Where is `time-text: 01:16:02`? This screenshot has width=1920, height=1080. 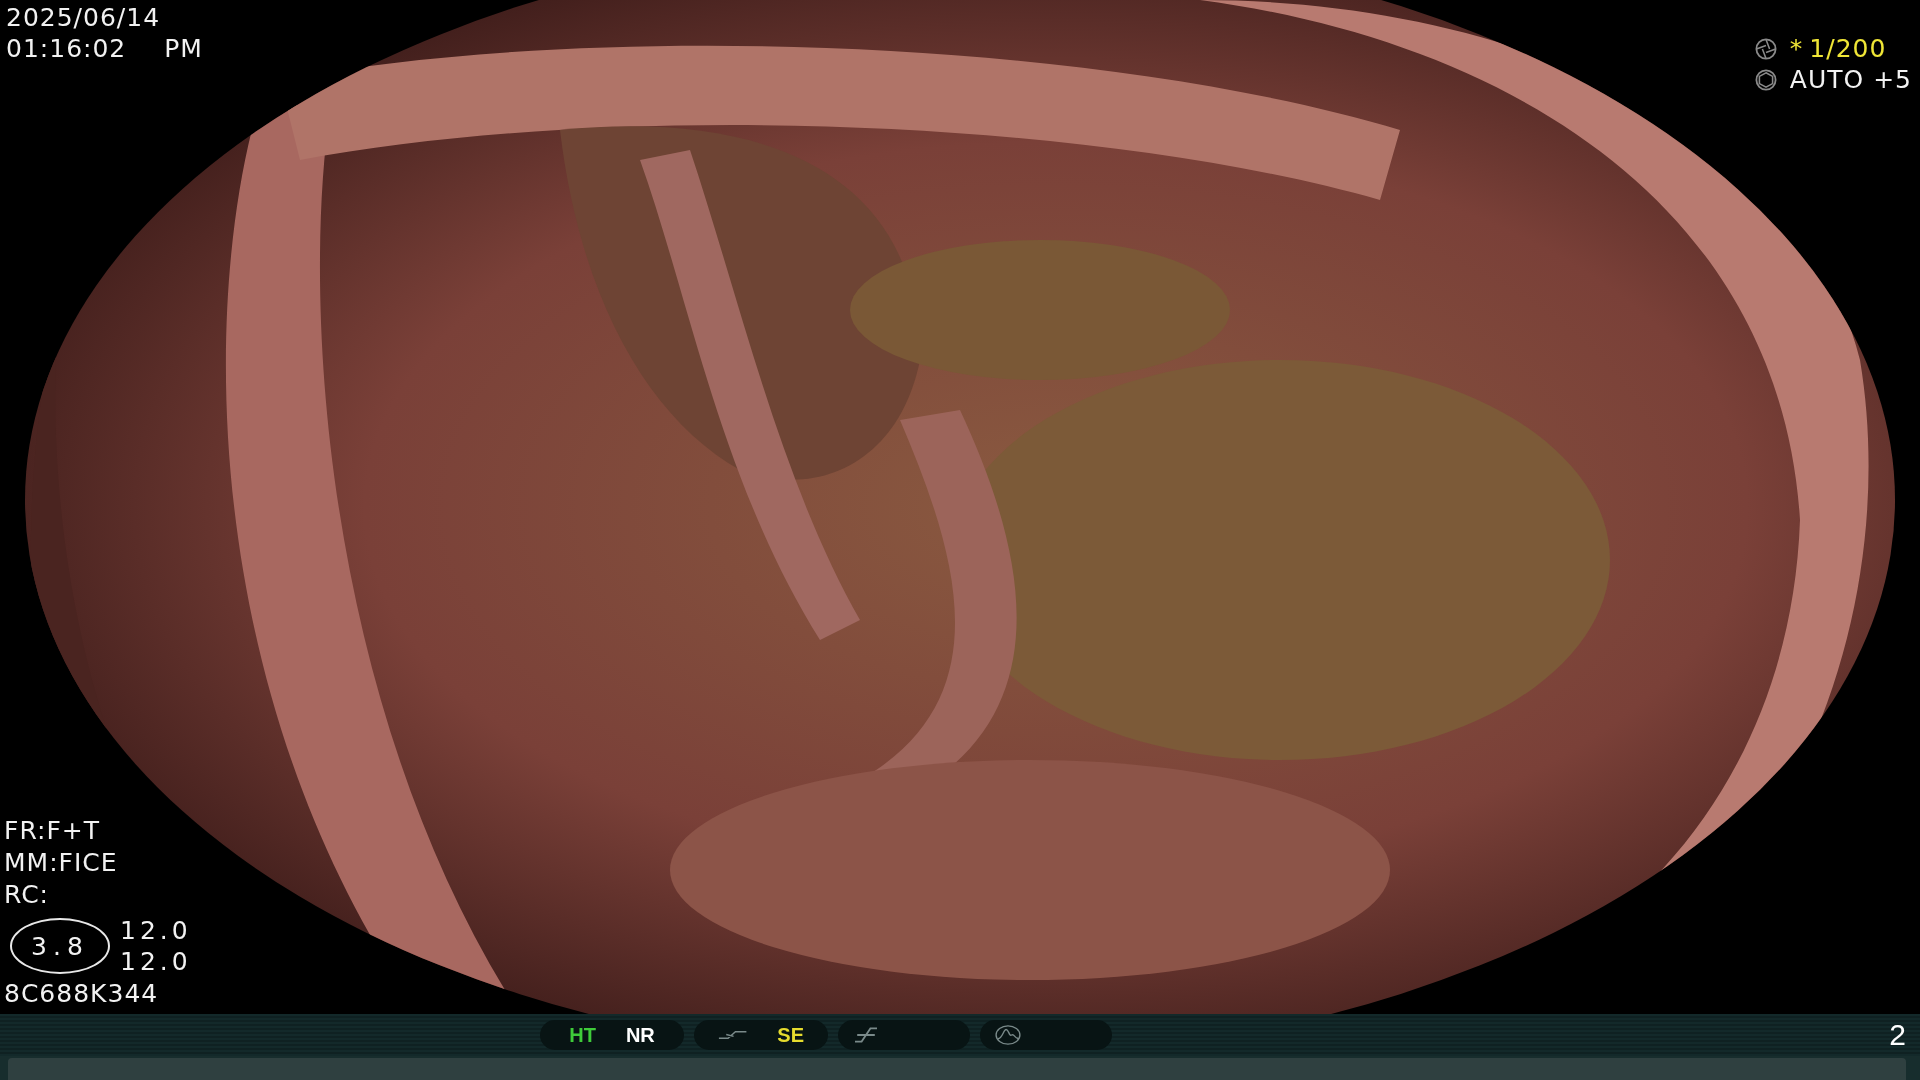
time-text: 01:16:02 is located at coordinates (66, 48).